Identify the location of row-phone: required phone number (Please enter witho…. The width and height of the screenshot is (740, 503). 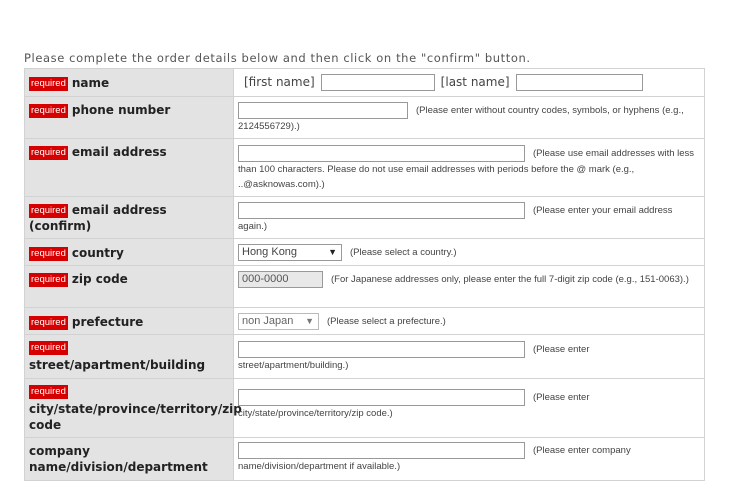
(364, 117).